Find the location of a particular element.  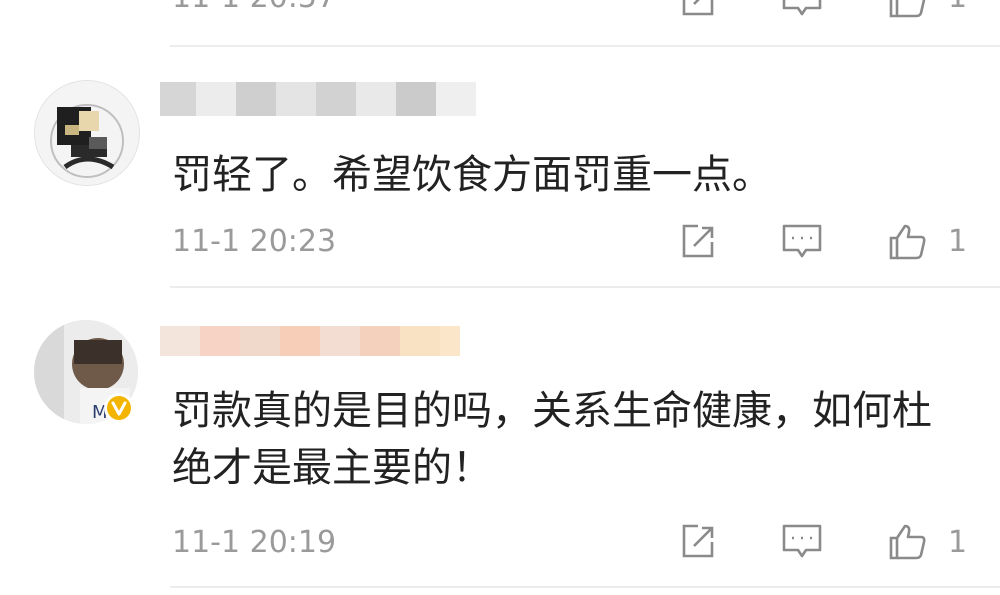

comment-timestamp: 11-1 20:23 is located at coordinates (254, 241).